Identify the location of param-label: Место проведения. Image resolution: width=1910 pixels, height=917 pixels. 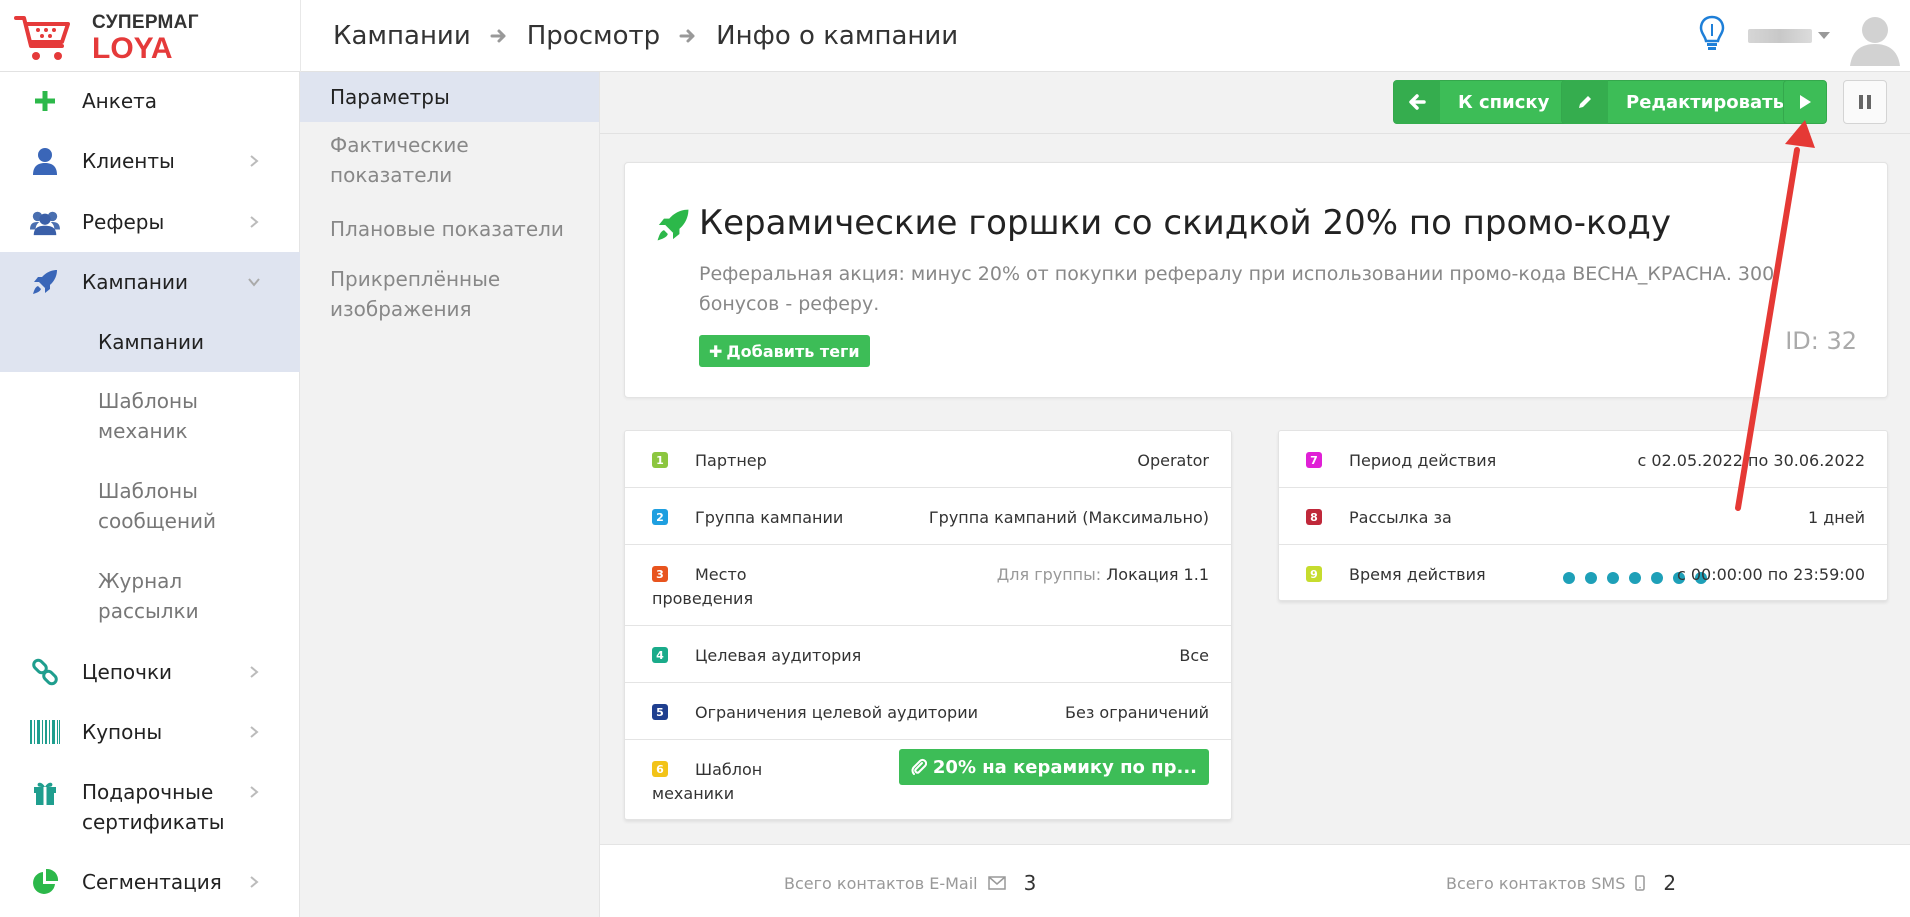
(703, 586).